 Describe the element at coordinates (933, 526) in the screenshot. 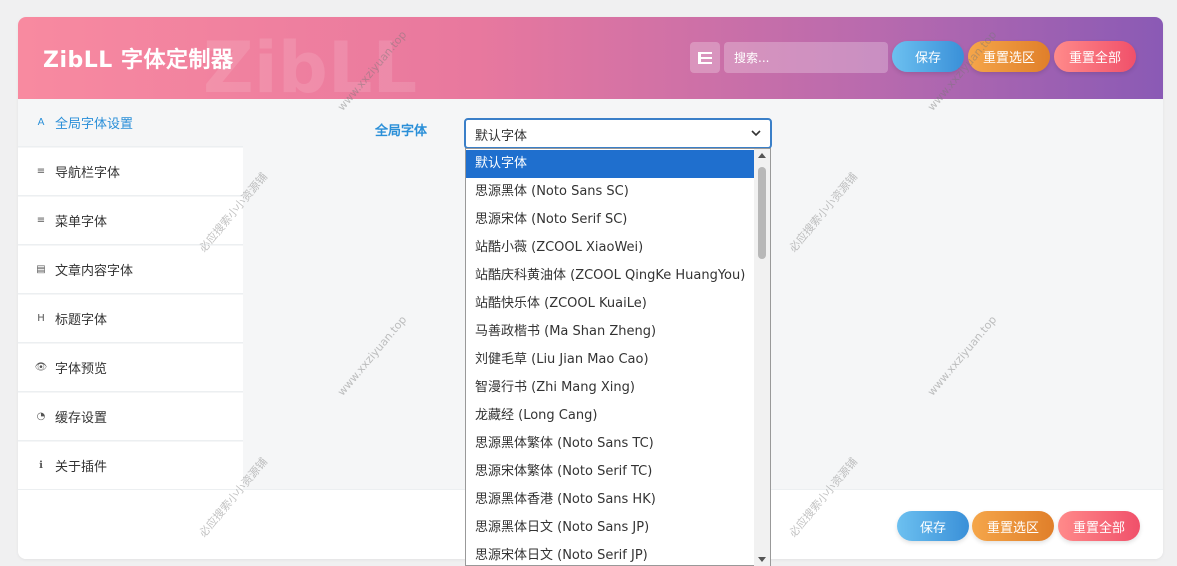

I see `footer-save-button: 保存` at that location.